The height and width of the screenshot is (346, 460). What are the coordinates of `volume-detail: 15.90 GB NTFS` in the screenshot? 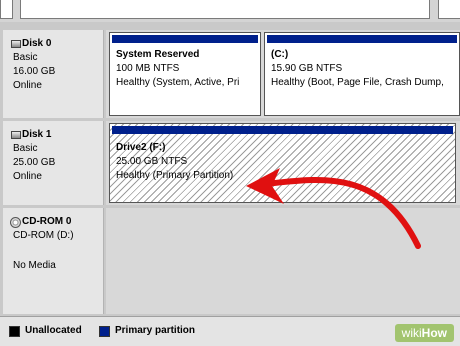 It's located at (307, 68).